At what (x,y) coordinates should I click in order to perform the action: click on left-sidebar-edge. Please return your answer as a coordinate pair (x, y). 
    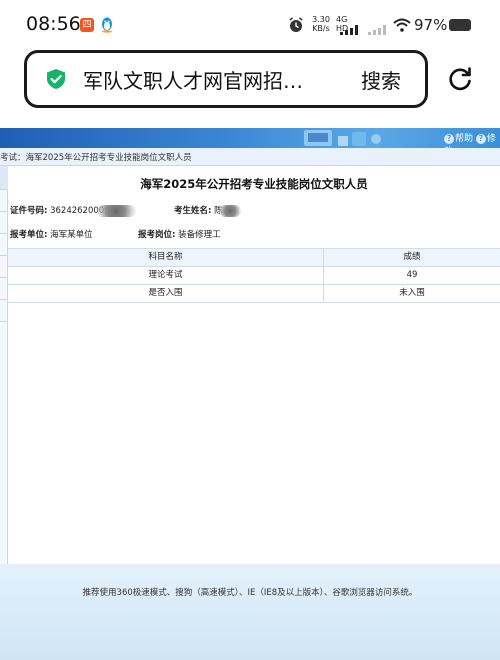
    Looking at the image, I should click on (4, 365).